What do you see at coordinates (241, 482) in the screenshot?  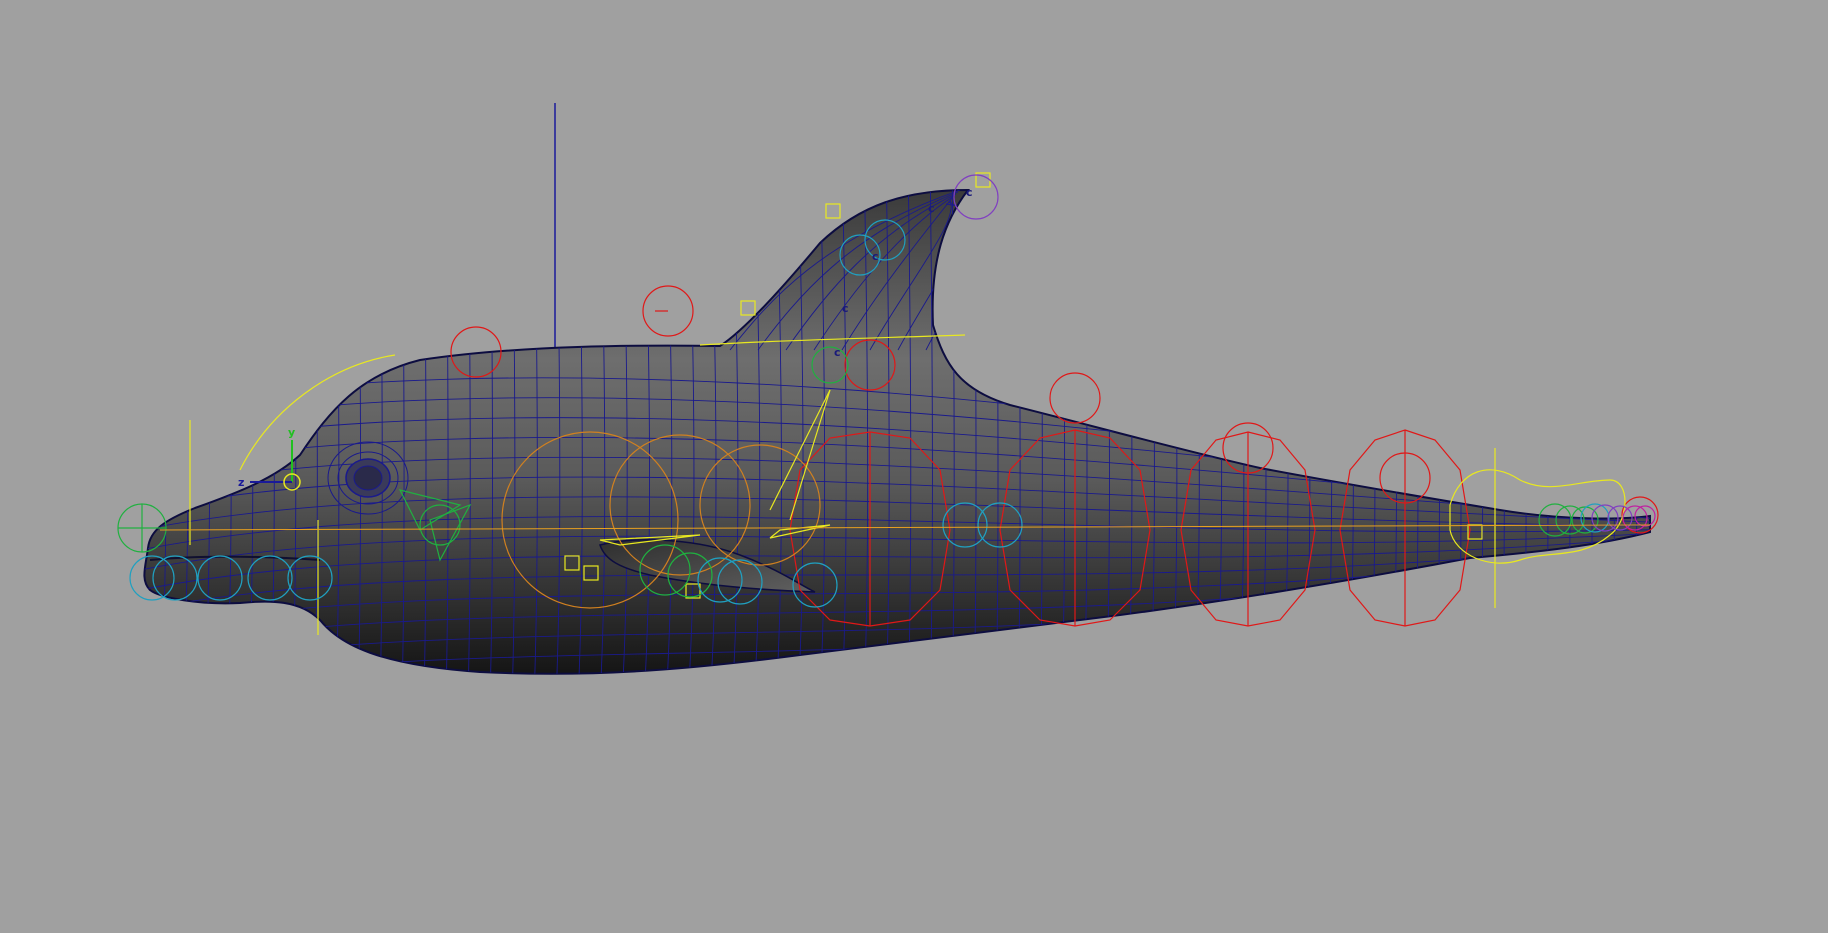 I see `axis-label-z: z` at bounding box center [241, 482].